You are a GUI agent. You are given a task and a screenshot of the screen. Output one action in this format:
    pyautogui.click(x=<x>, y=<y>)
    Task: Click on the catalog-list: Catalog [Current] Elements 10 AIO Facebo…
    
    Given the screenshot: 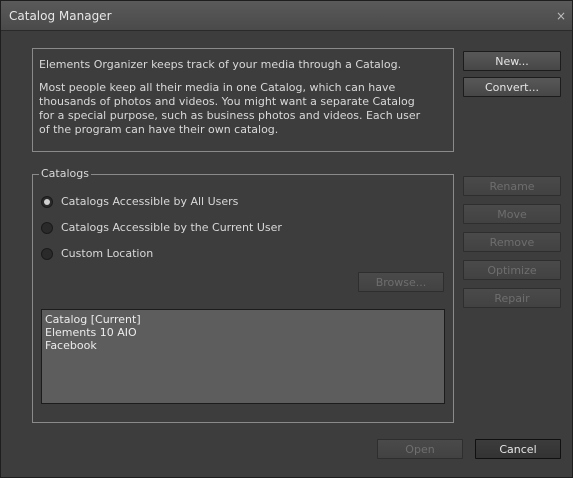 What is the action you would take?
    pyautogui.click(x=243, y=356)
    